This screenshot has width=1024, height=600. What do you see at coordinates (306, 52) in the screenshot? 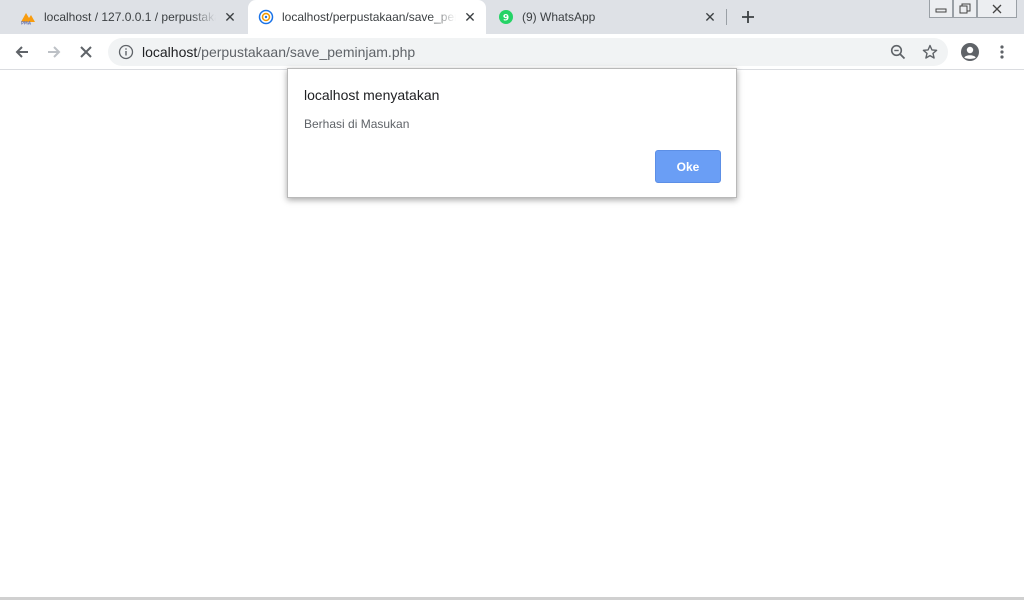
I see `url-path: /perpustakaan/save_peminjam.php` at bounding box center [306, 52].